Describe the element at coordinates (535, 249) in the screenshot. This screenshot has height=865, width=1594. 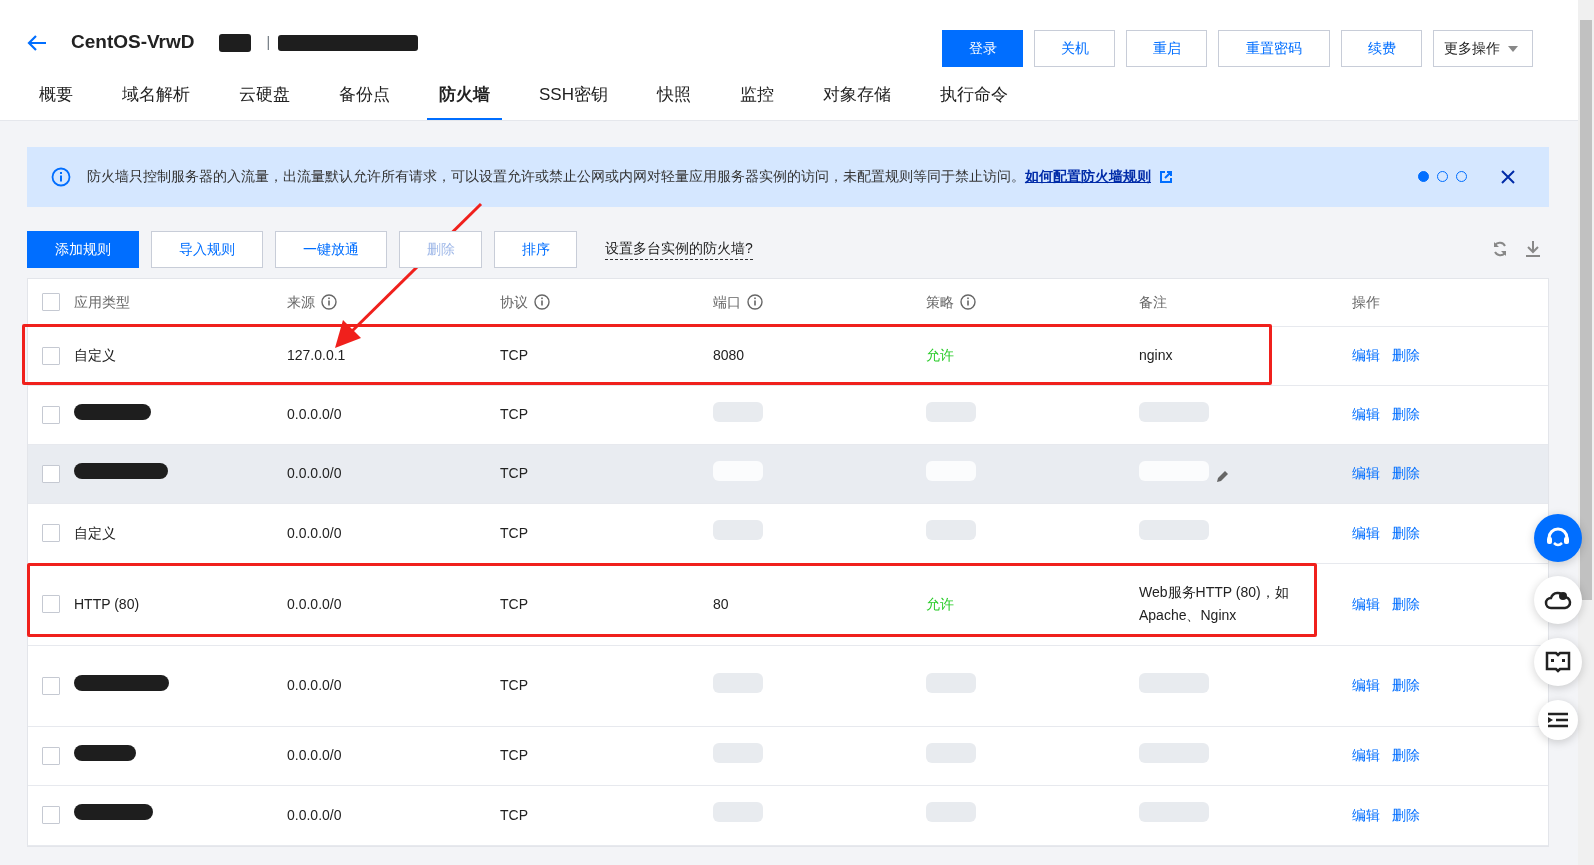
I see `toolbar-button: 排序` at that location.